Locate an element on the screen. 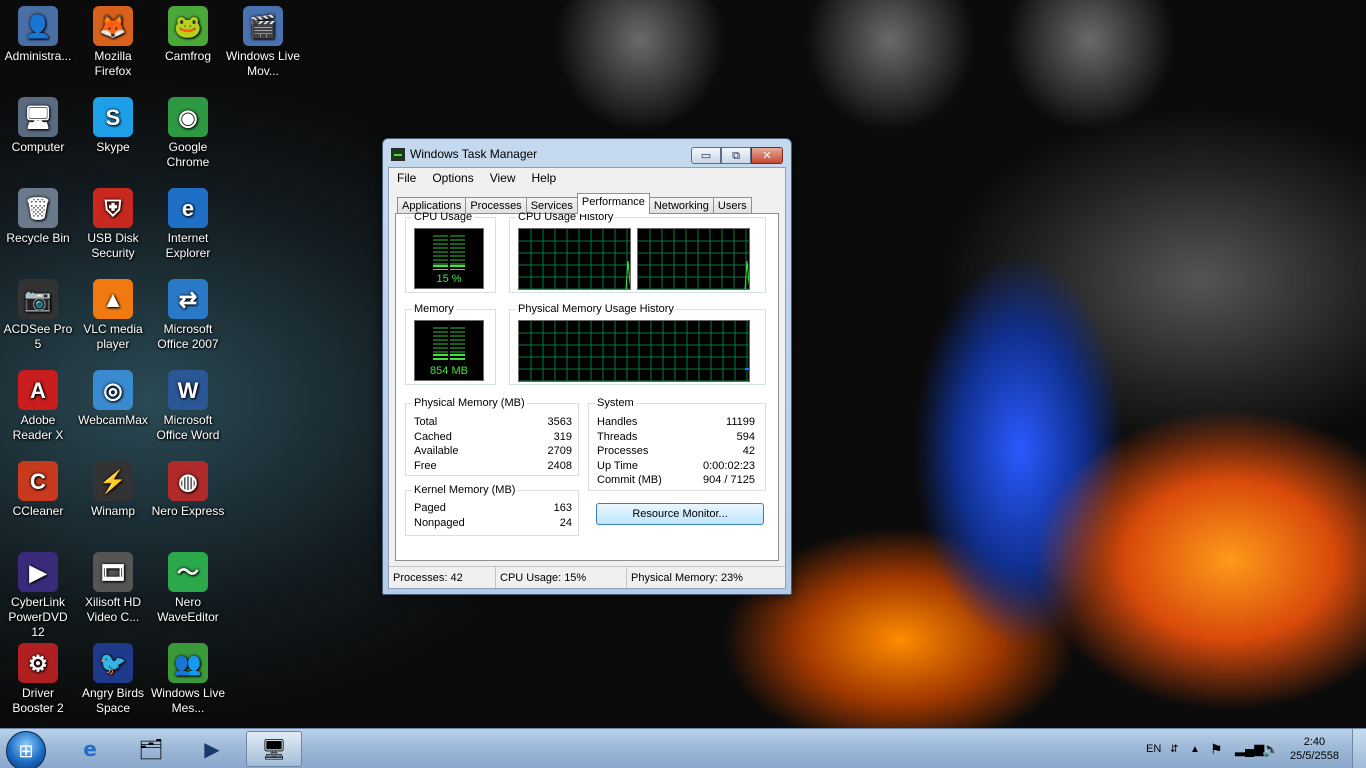  menu-bar: File Options View Help is located at coordinates (587, 178).